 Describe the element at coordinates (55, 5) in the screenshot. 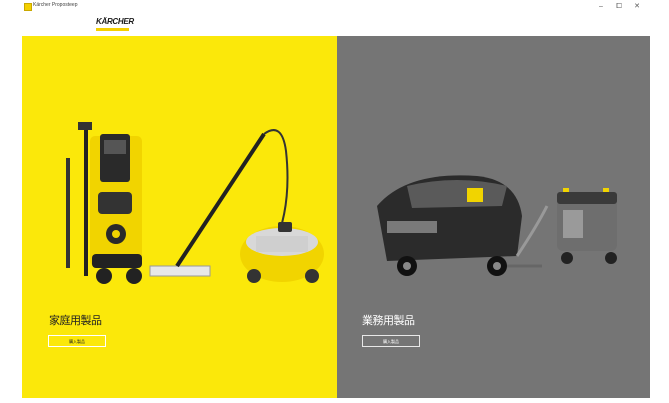

I see `window-title: Kärcher Proposteep` at that location.